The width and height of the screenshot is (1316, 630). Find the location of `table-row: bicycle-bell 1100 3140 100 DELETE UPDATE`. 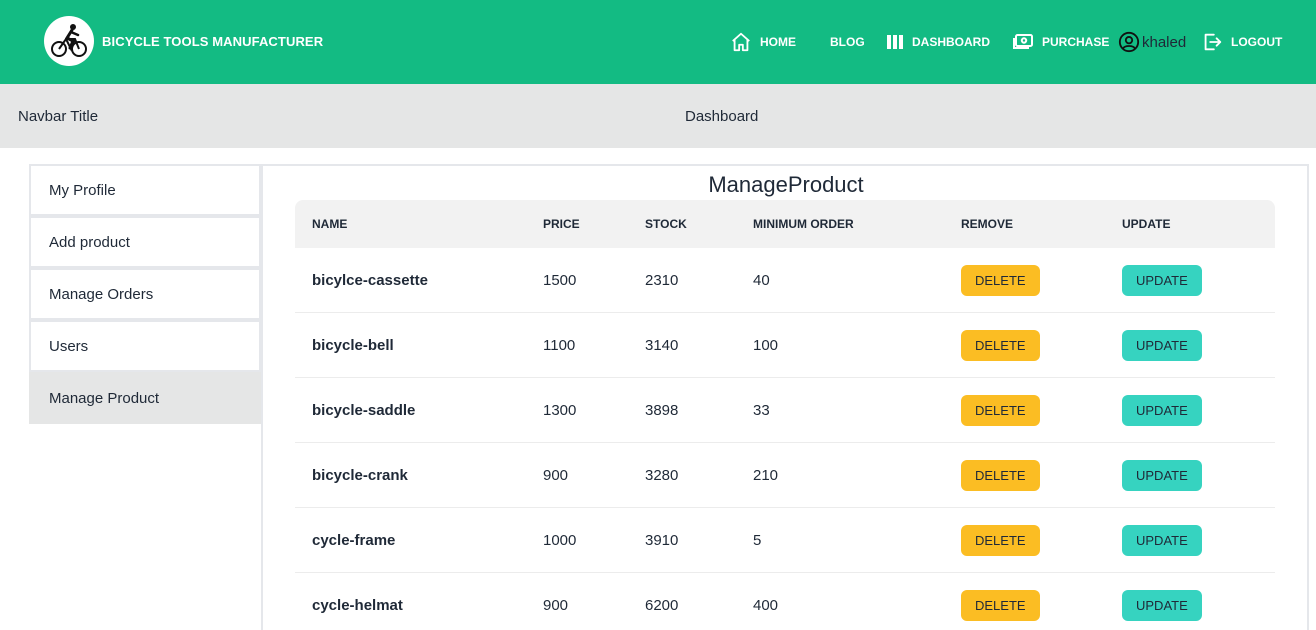

table-row: bicycle-bell 1100 3140 100 DELETE UPDATE is located at coordinates (785, 345).